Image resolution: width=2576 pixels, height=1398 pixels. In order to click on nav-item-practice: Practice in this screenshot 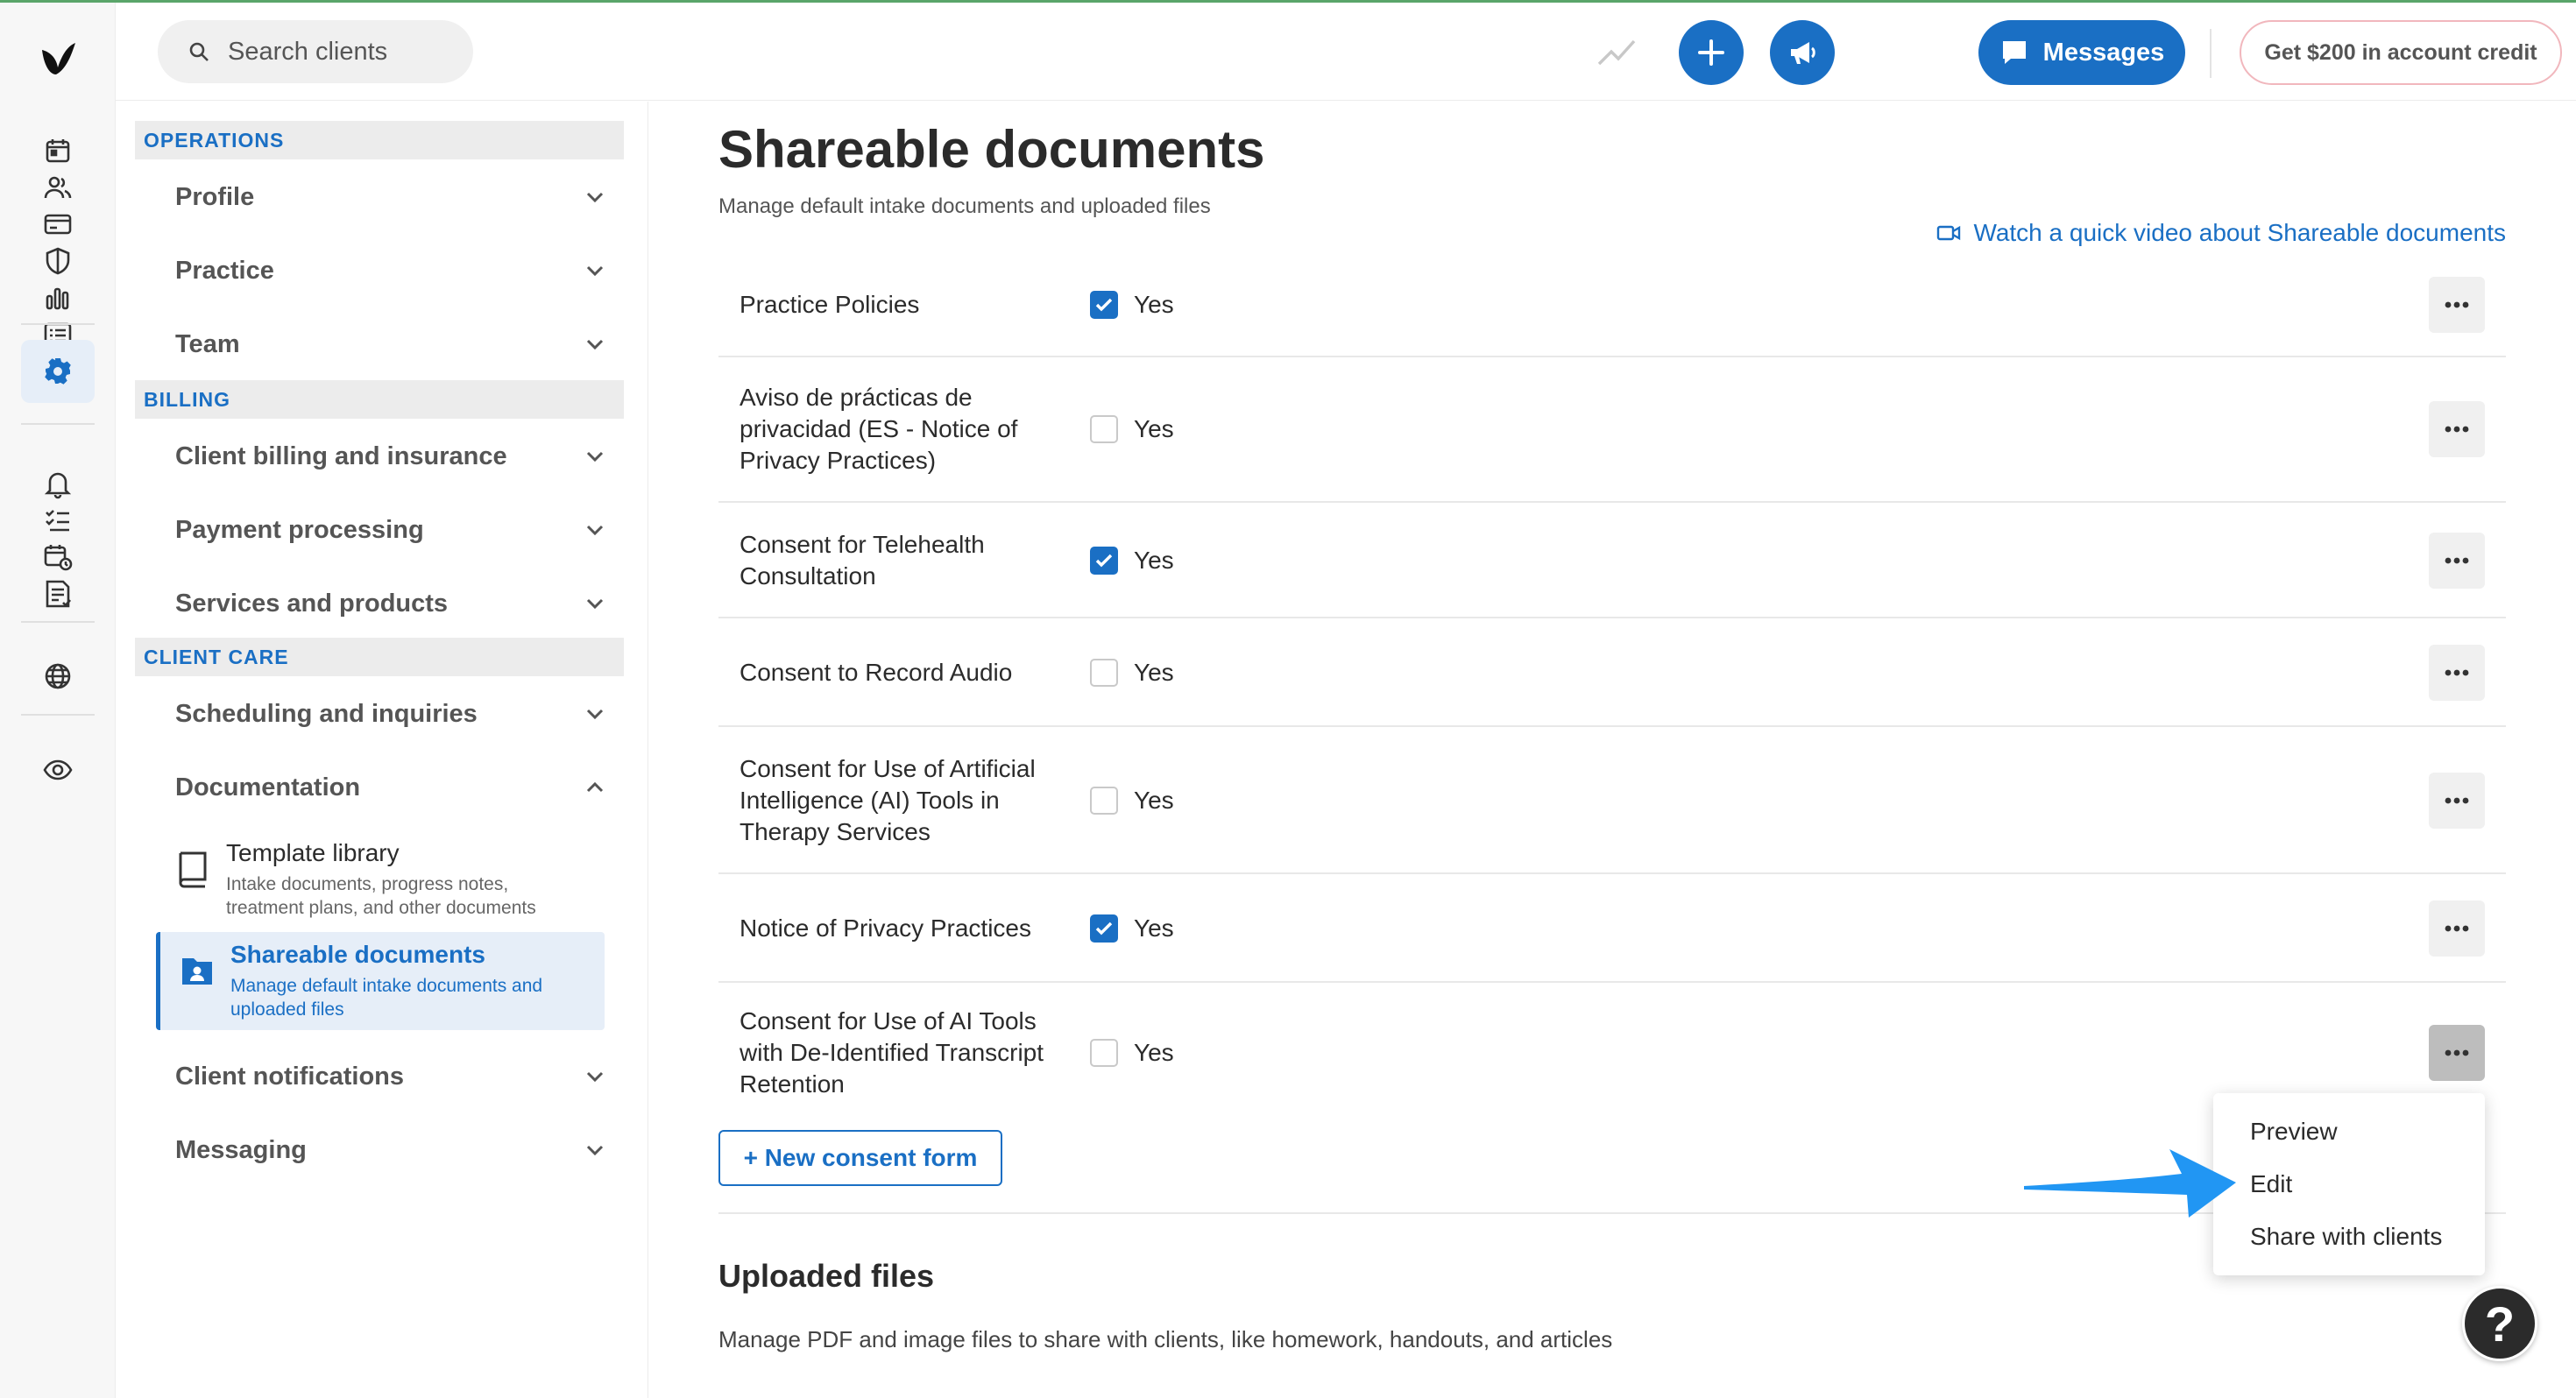, I will do `click(379, 271)`.